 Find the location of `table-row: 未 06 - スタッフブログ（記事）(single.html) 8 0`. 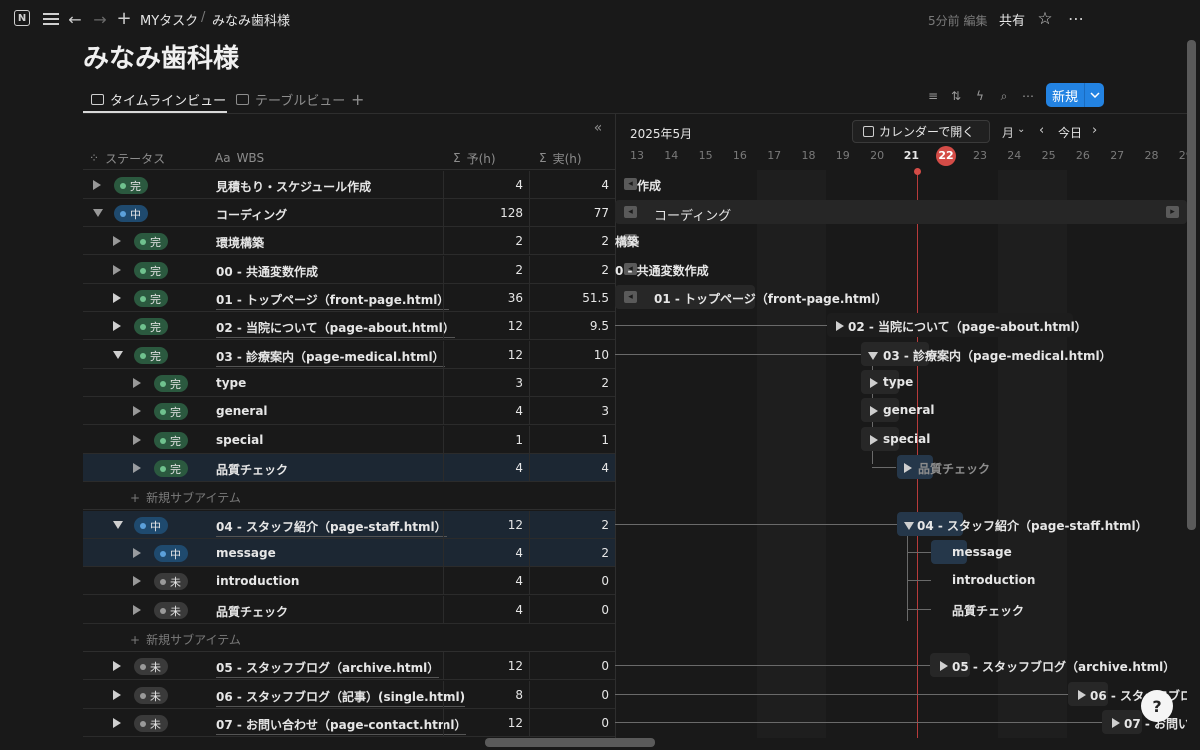

table-row: 未 06 - スタッフブログ（記事）(single.html) 8 0 is located at coordinates (349, 695).